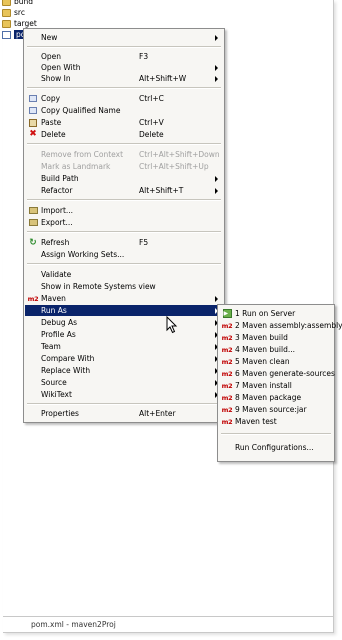 This screenshot has width=342, height=640. I want to click on submenu-item-label: 7 Maven install, so click(263, 385).